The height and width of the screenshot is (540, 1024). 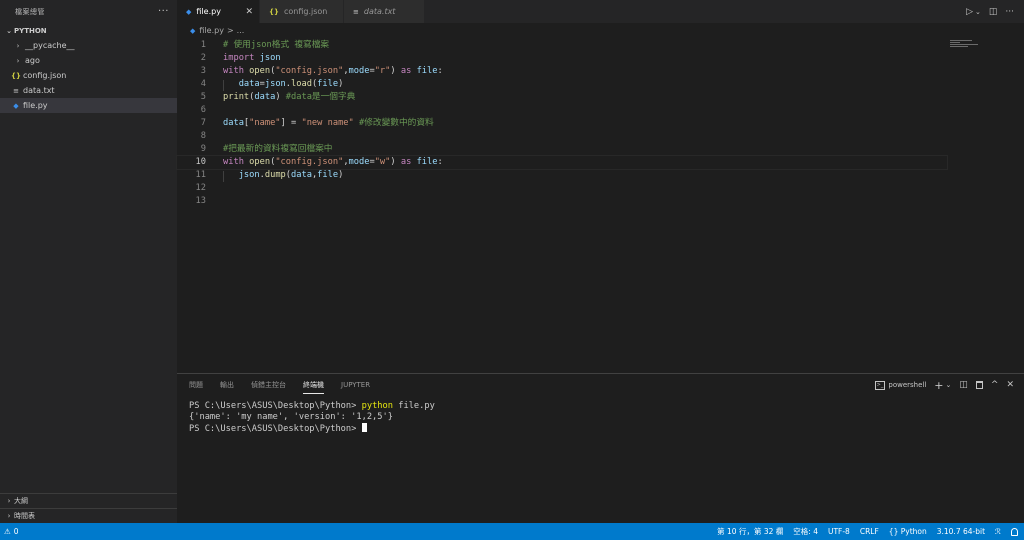 I want to click on code-text: print(data) #data是一個字典, so click(x=289, y=97).